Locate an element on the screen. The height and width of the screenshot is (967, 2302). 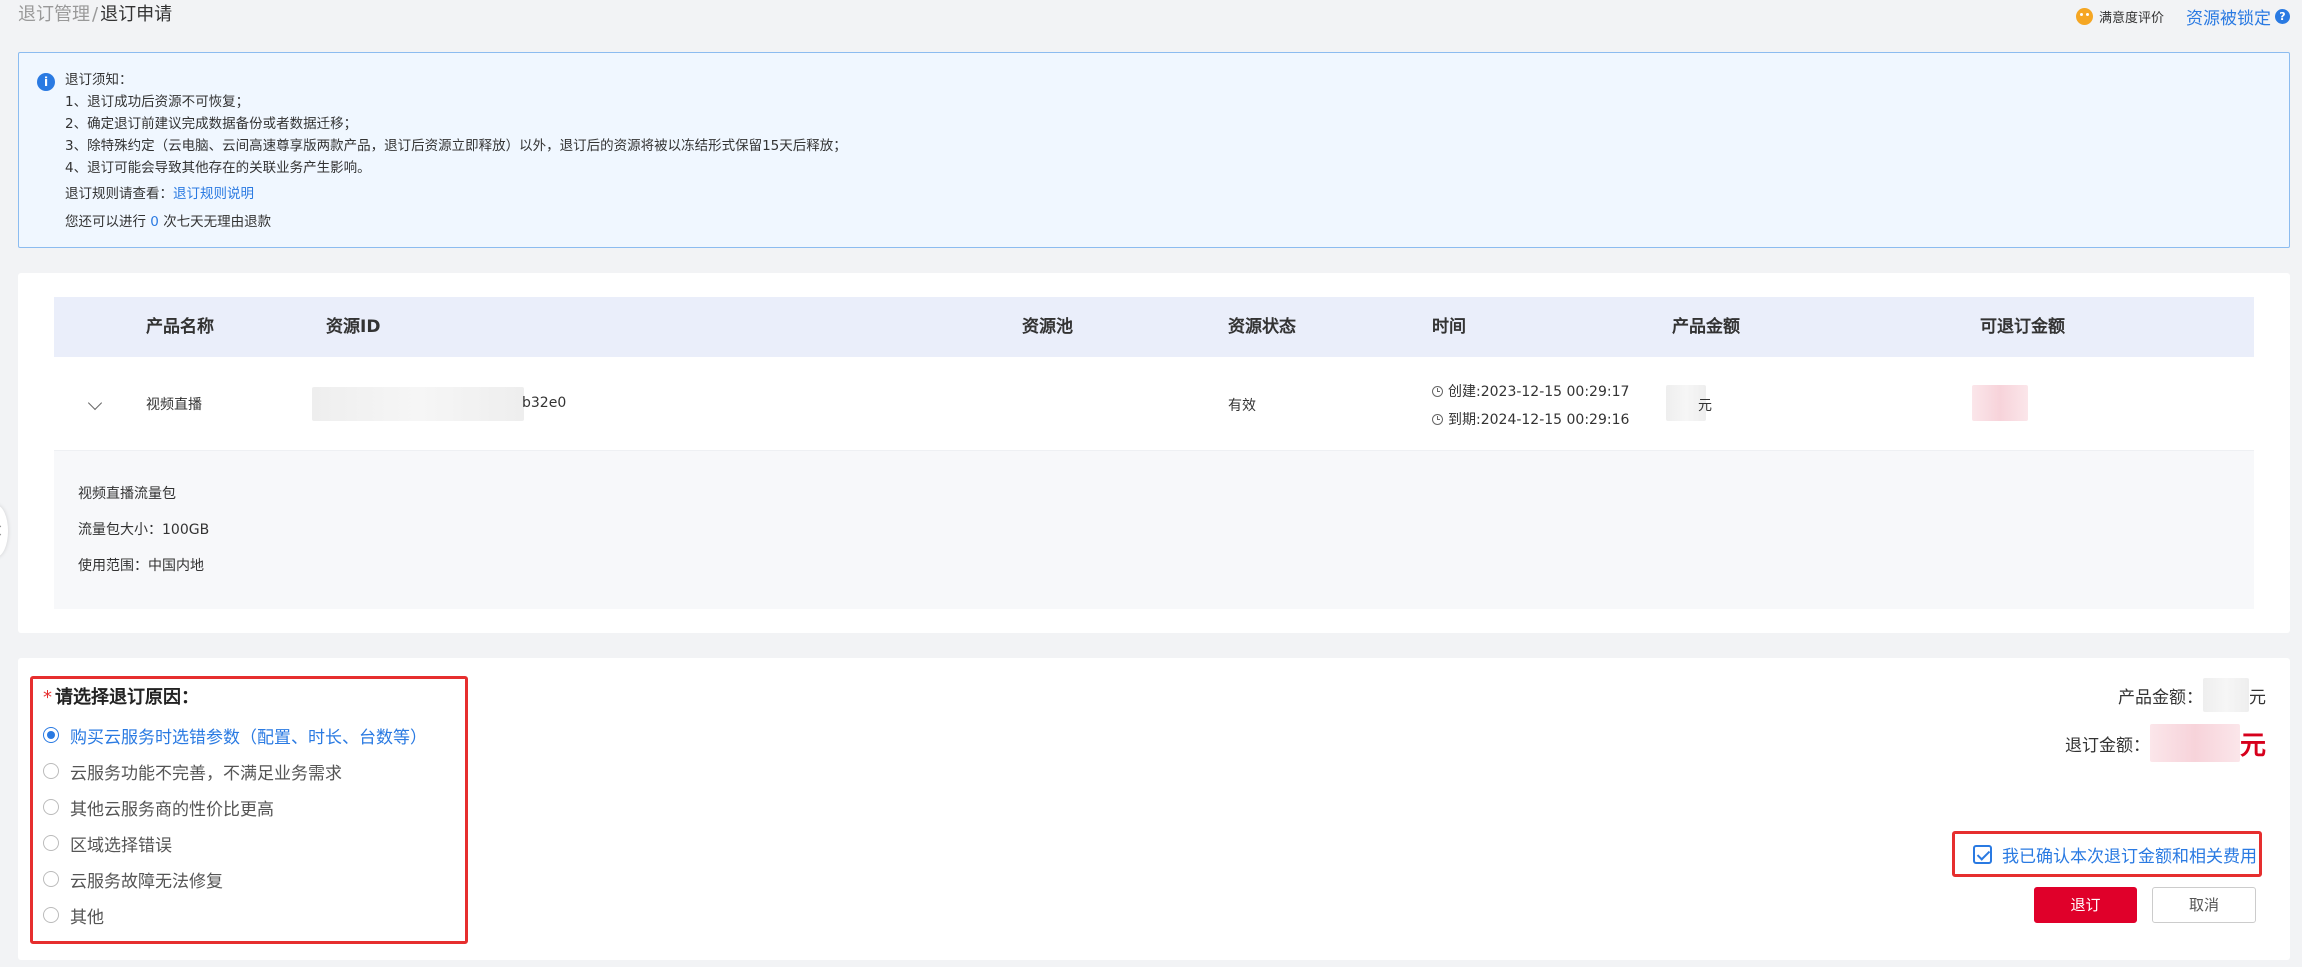
satisfaction-label: 满意度评价 is located at coordinates (2131, 18).